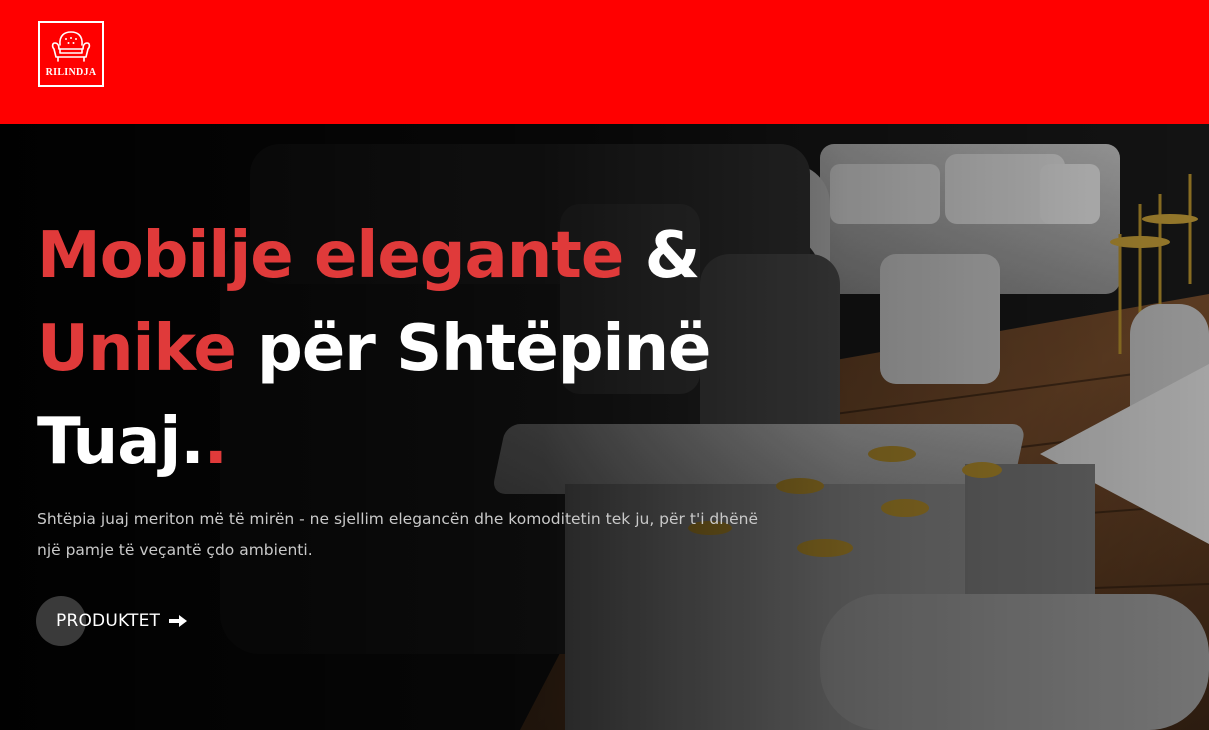  I want to click on armchair-icon, so click(71, 46).